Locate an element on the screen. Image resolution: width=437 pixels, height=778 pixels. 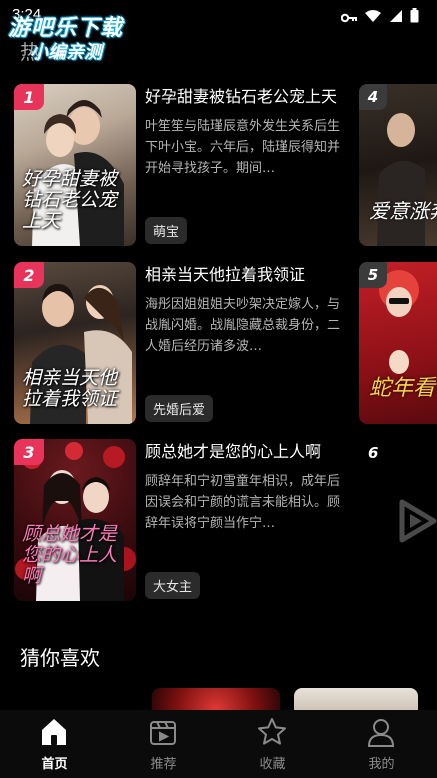
watermark-line2: 小编亲测 is located at coordinates (66, 52).